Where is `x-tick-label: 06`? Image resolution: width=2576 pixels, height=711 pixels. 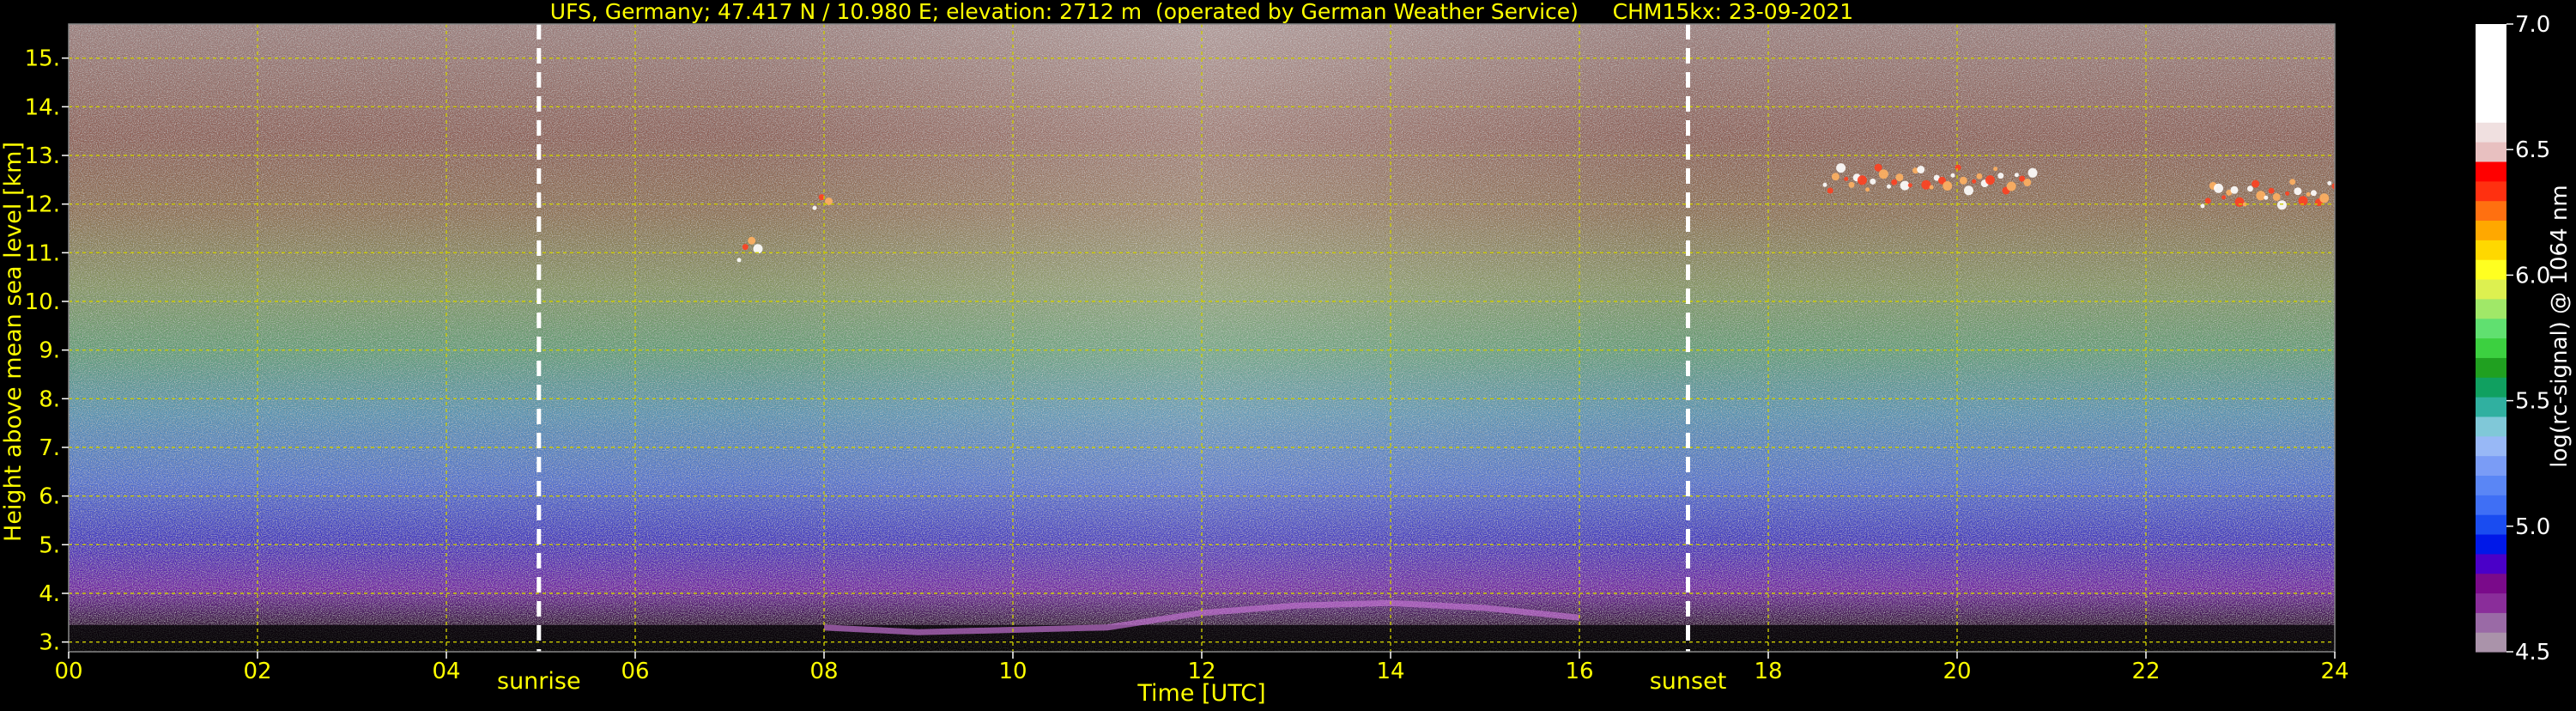
x-tick-label: 06 is located at coordinates (635, 671).